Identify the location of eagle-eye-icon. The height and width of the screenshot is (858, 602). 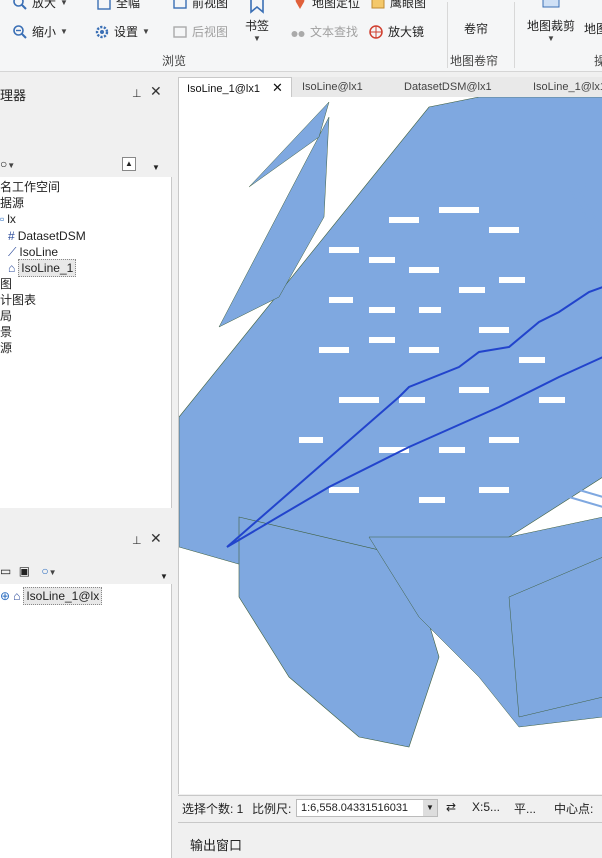
(378, 4).